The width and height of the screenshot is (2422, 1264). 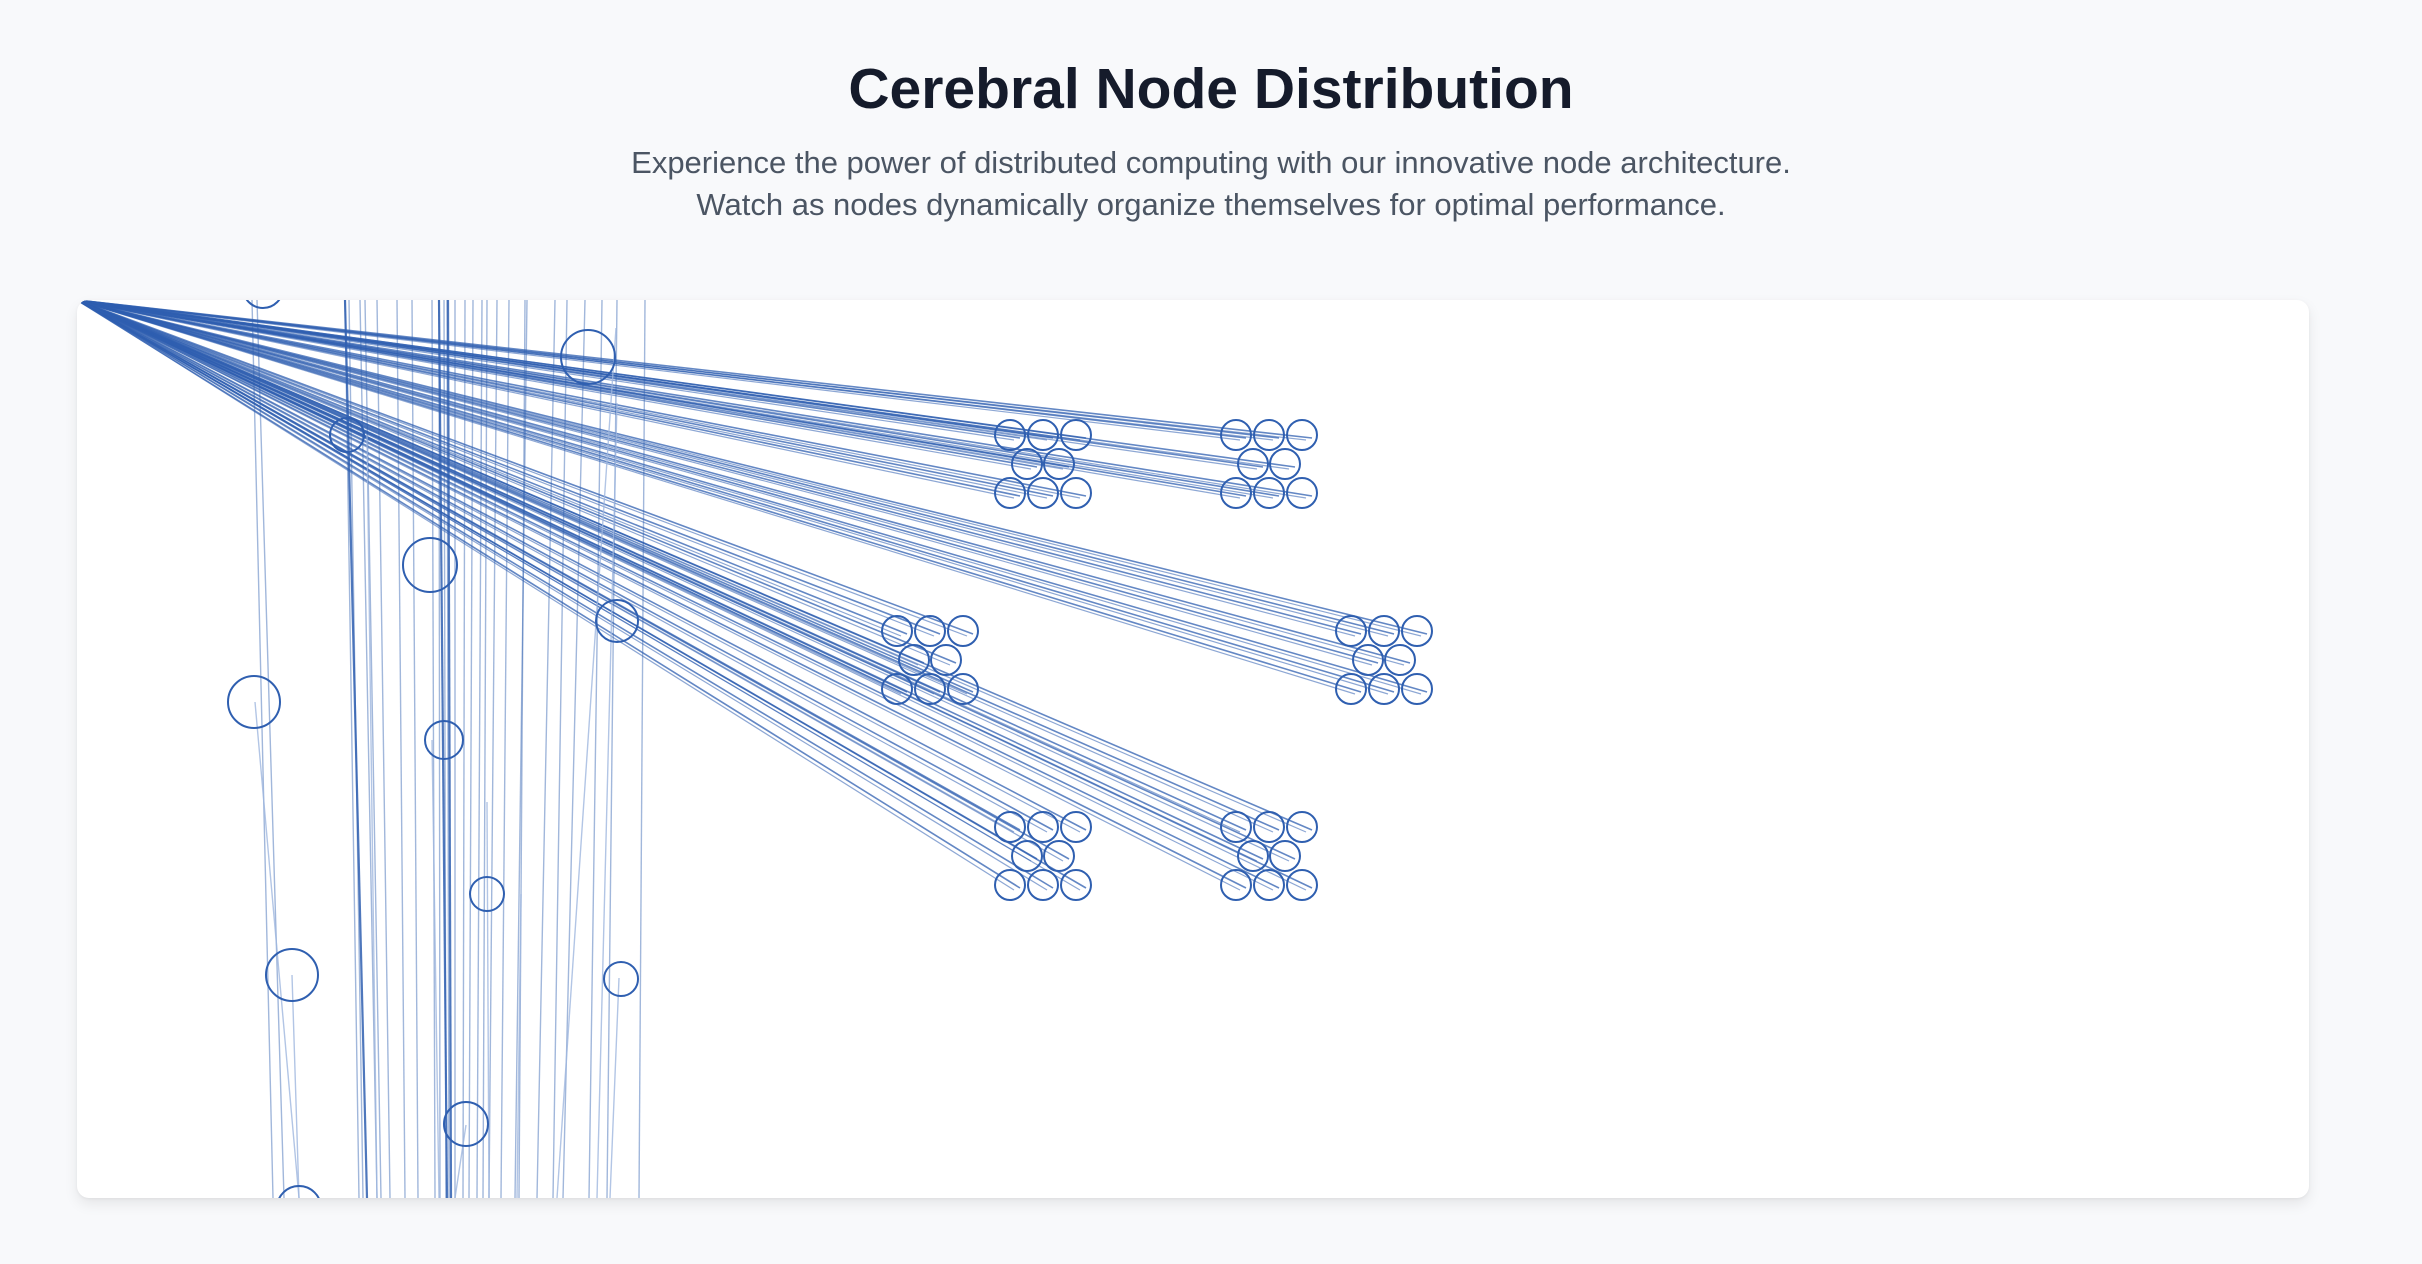 I want to click on page-title: Cerebral Node Distribution, so click(x=1211, y=89).